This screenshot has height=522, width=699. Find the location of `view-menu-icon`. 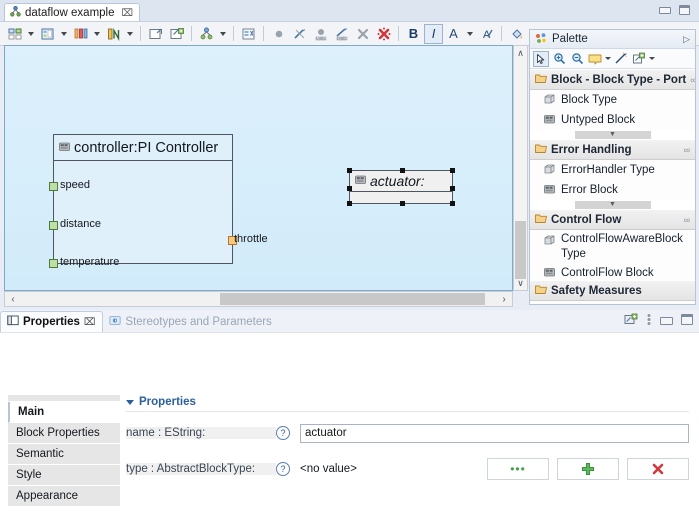

view-menu-icon is located at coordinates (649, 321).